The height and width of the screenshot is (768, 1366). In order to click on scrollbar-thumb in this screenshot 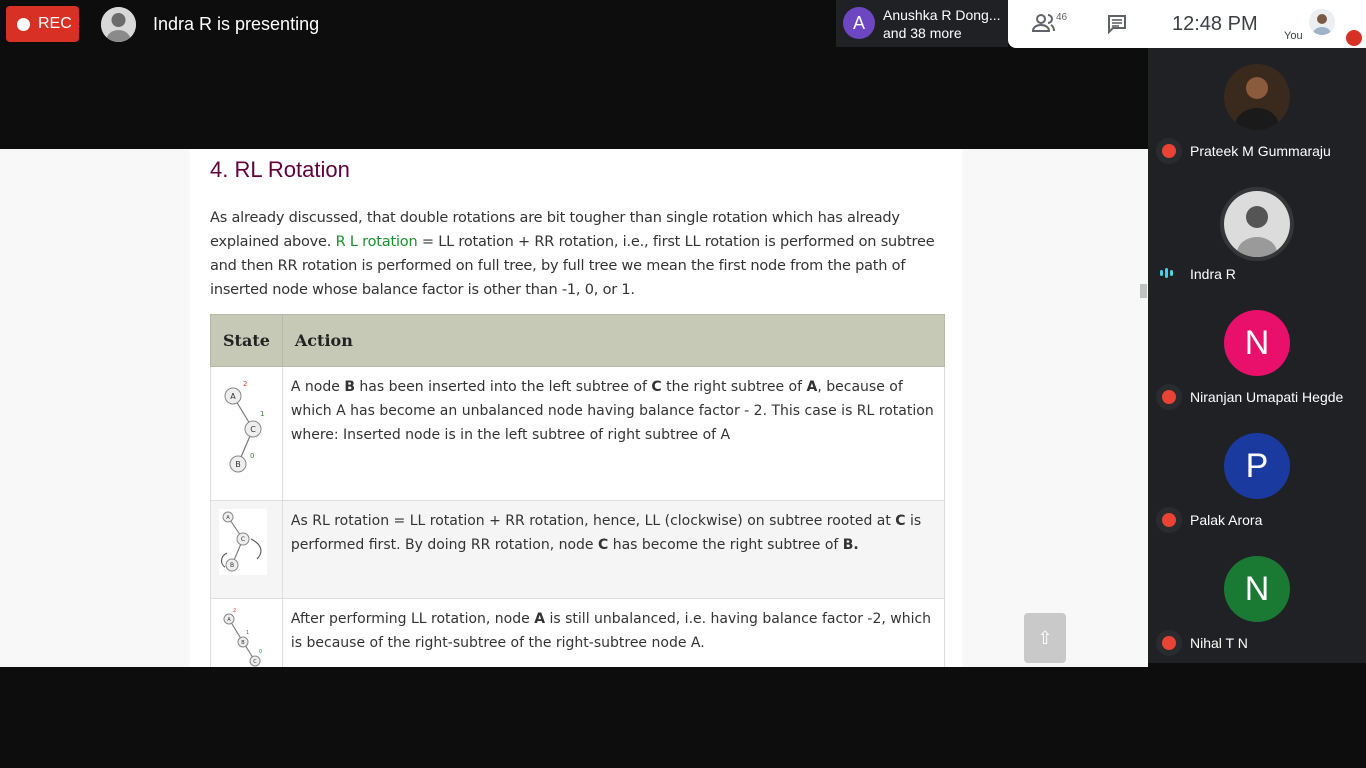, I will do `click(1143, 291)`.